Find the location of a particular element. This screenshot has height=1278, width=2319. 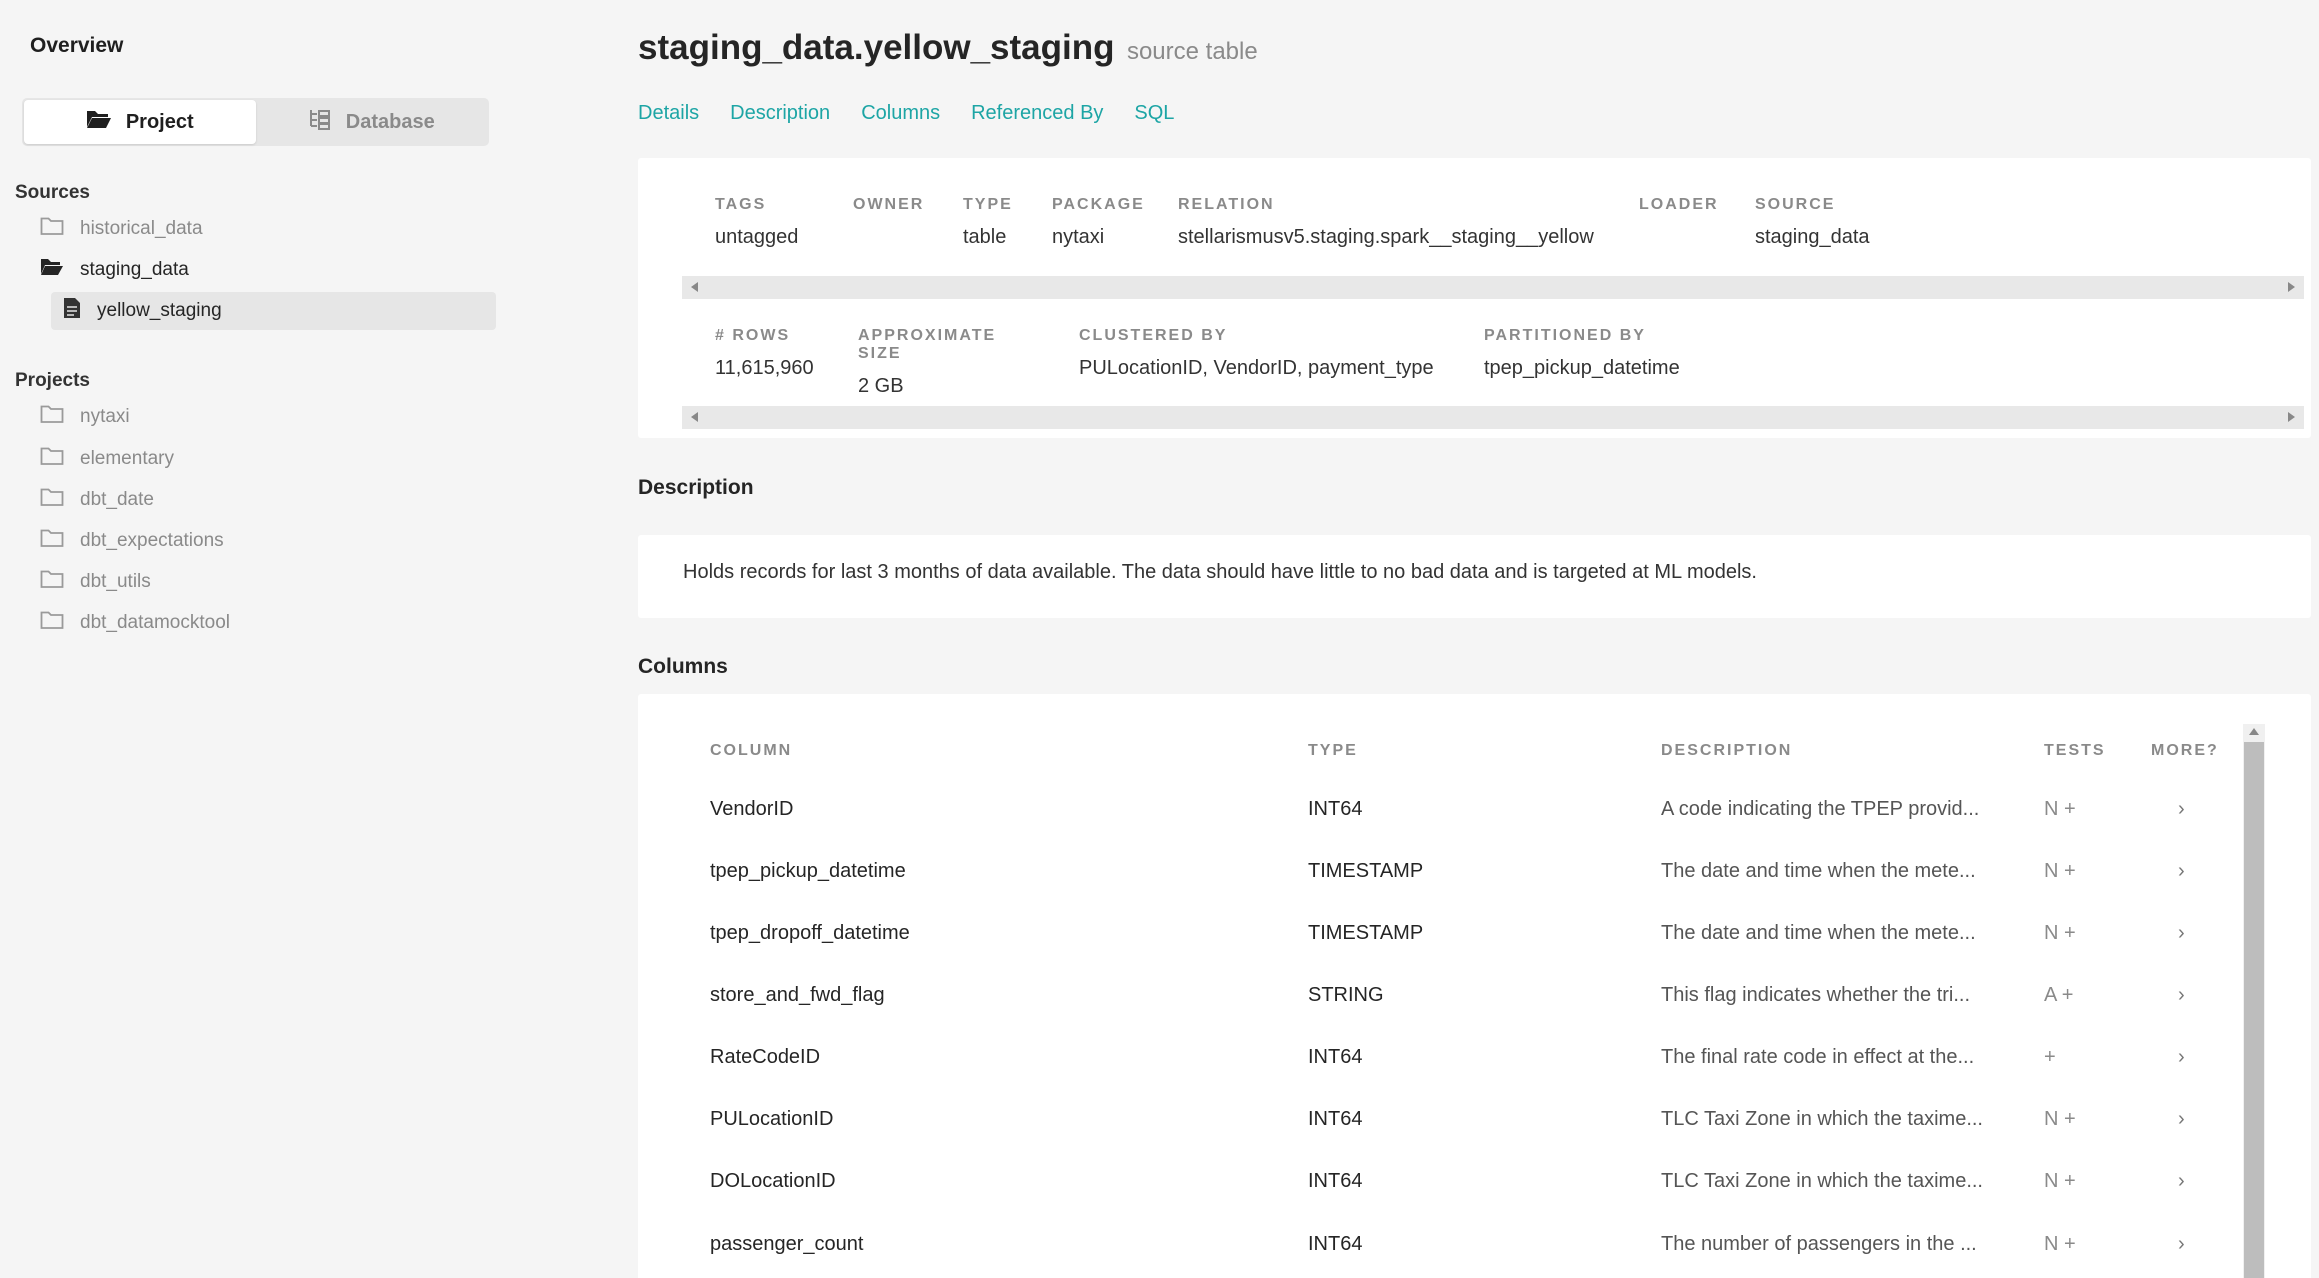

source-item-label: yellow_staging is located at coordinates (159, 310).